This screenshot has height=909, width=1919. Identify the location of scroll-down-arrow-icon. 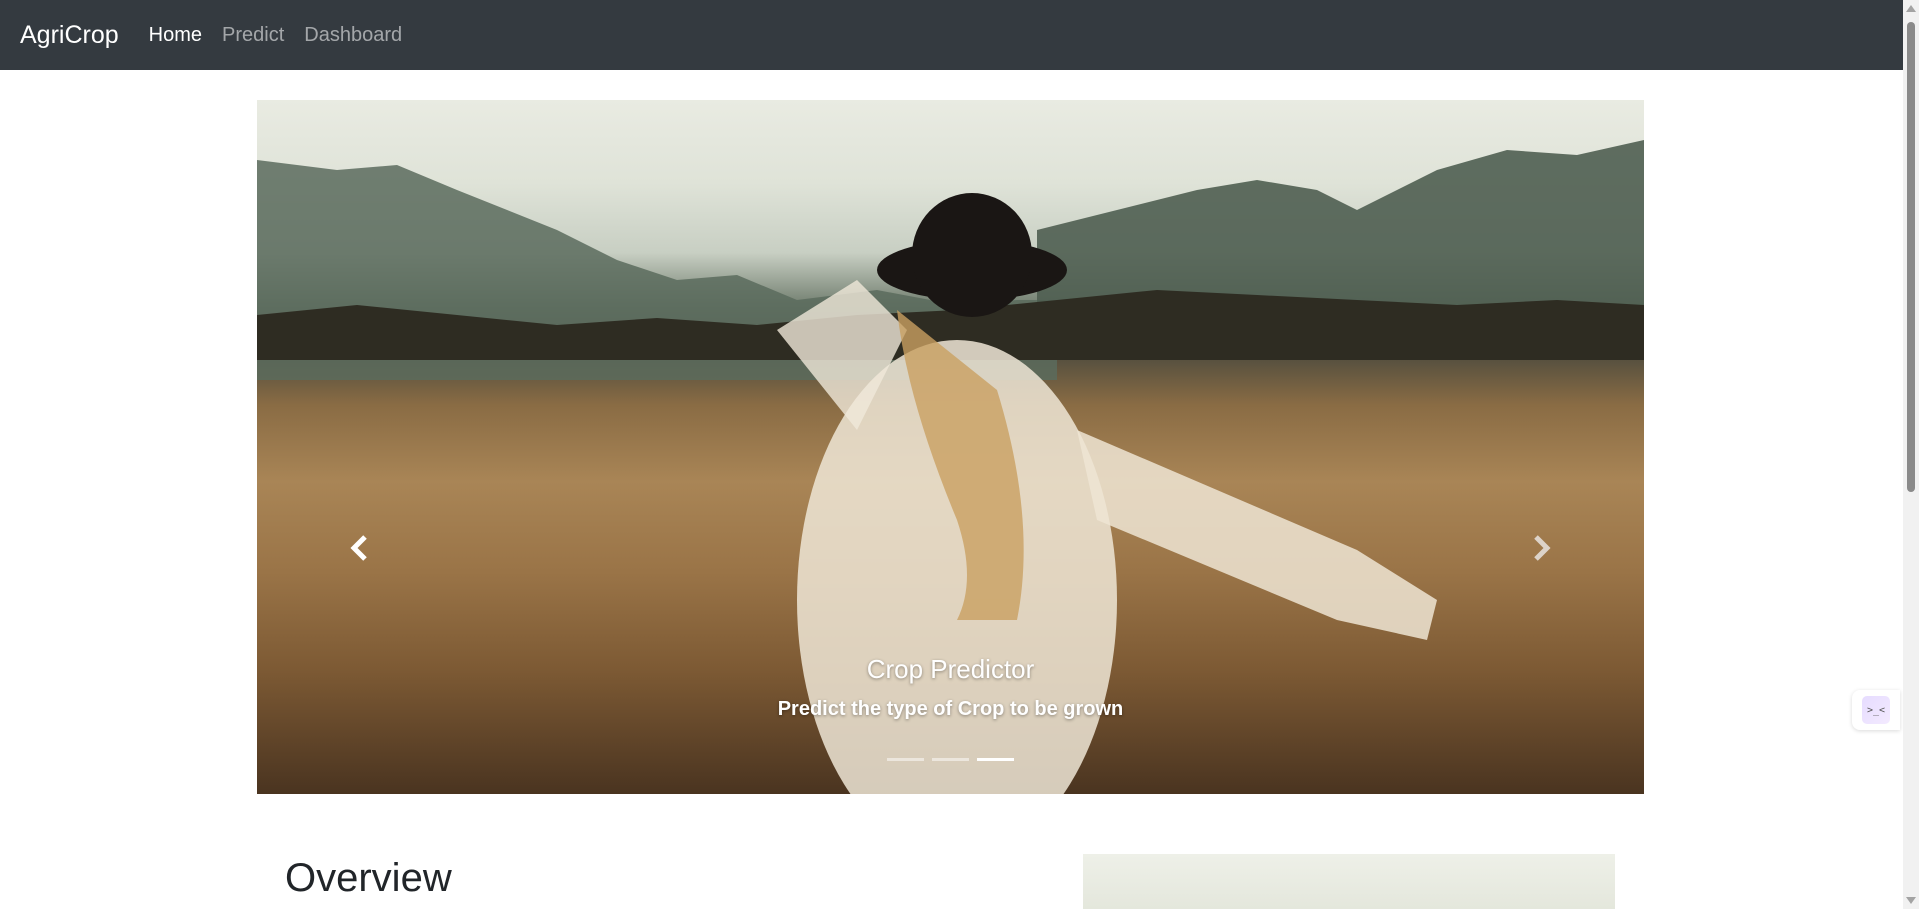
(1911, 900).